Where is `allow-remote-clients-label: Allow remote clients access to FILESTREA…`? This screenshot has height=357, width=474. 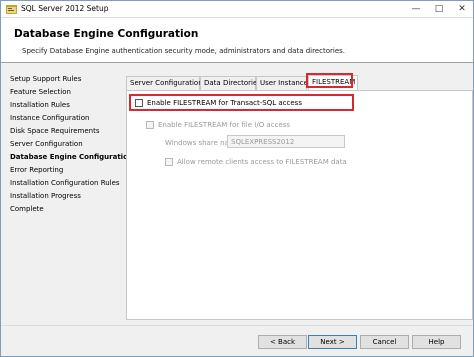 allow-remote-clients-label: Allow remote clients access to FILESTREA… is located at coordinates (262, 162).